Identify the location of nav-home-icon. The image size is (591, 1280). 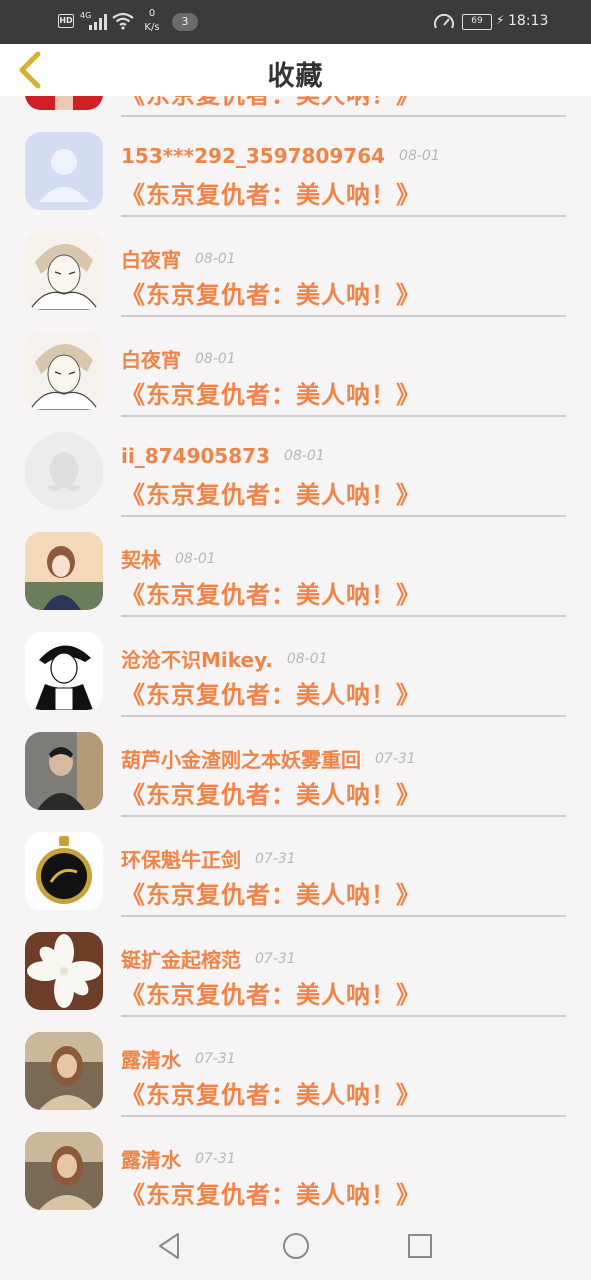
(296, 1246).